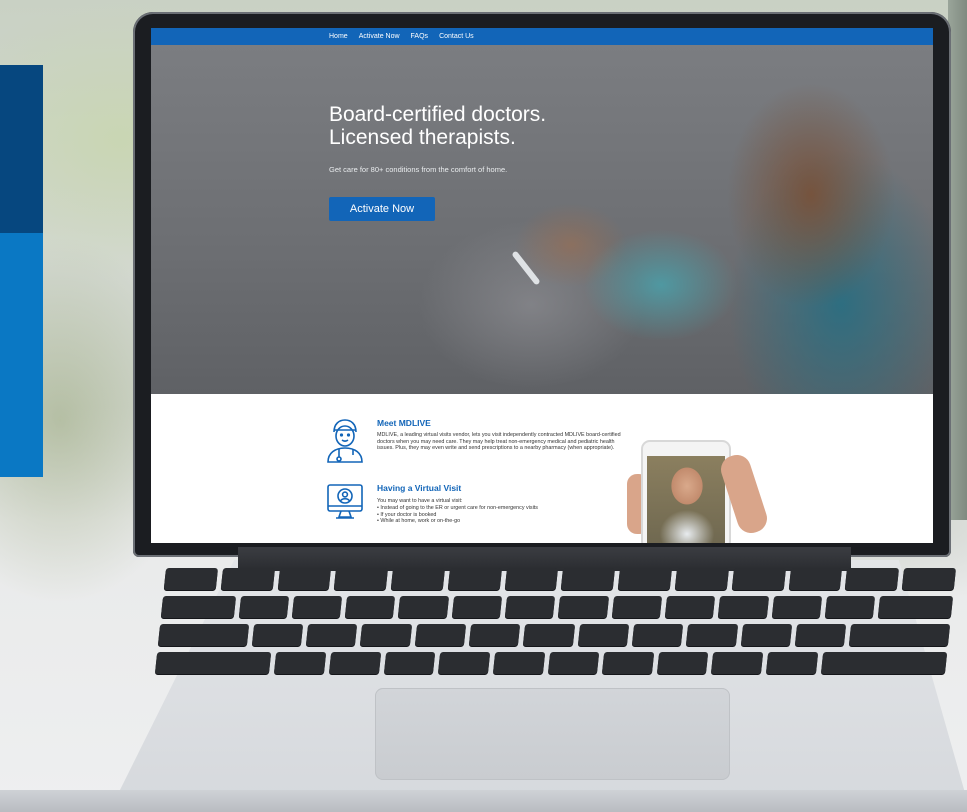  I want to click on phone-video-call-image, so click(686, 491).